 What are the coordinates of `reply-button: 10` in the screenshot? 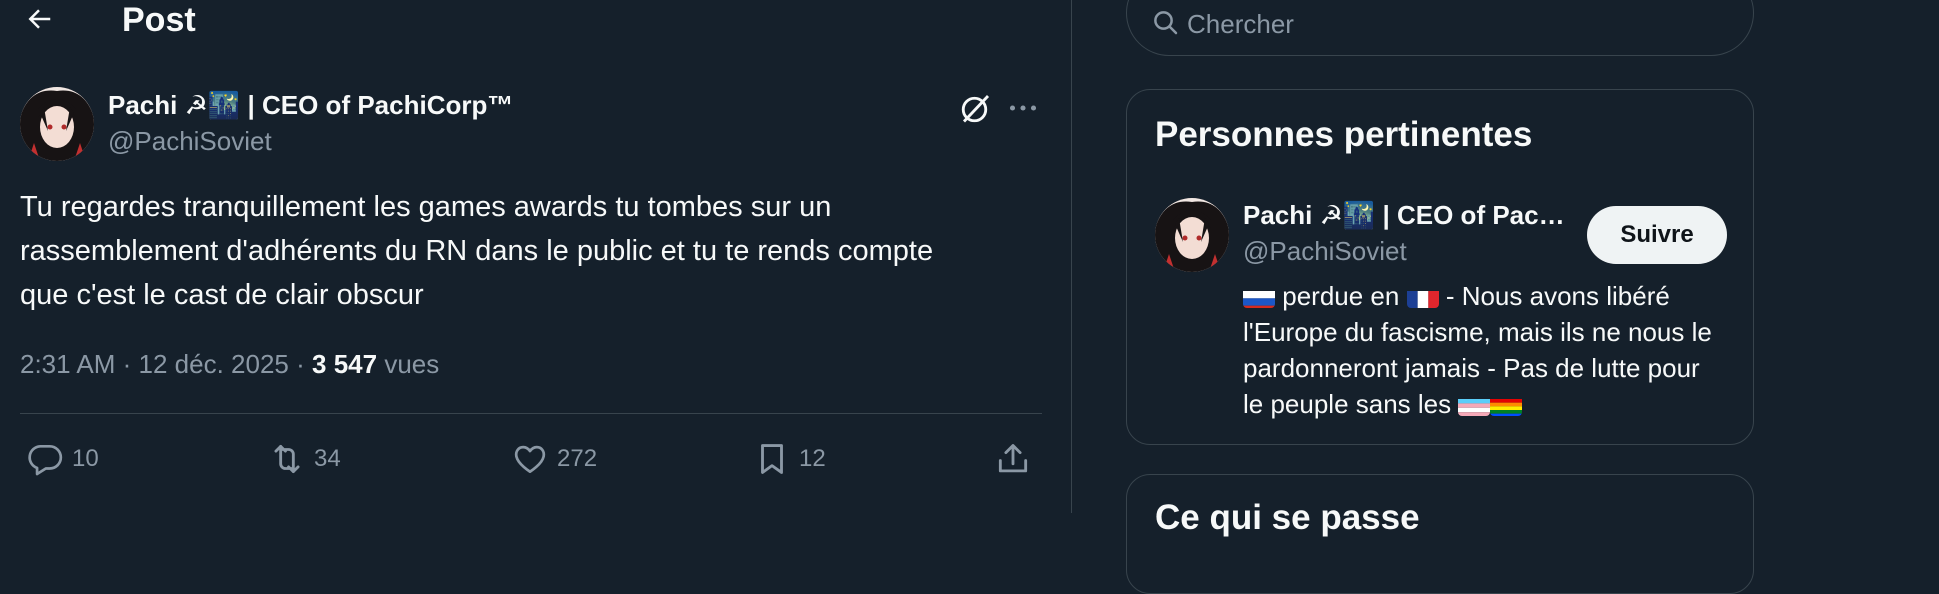 It's located at (62, 459).